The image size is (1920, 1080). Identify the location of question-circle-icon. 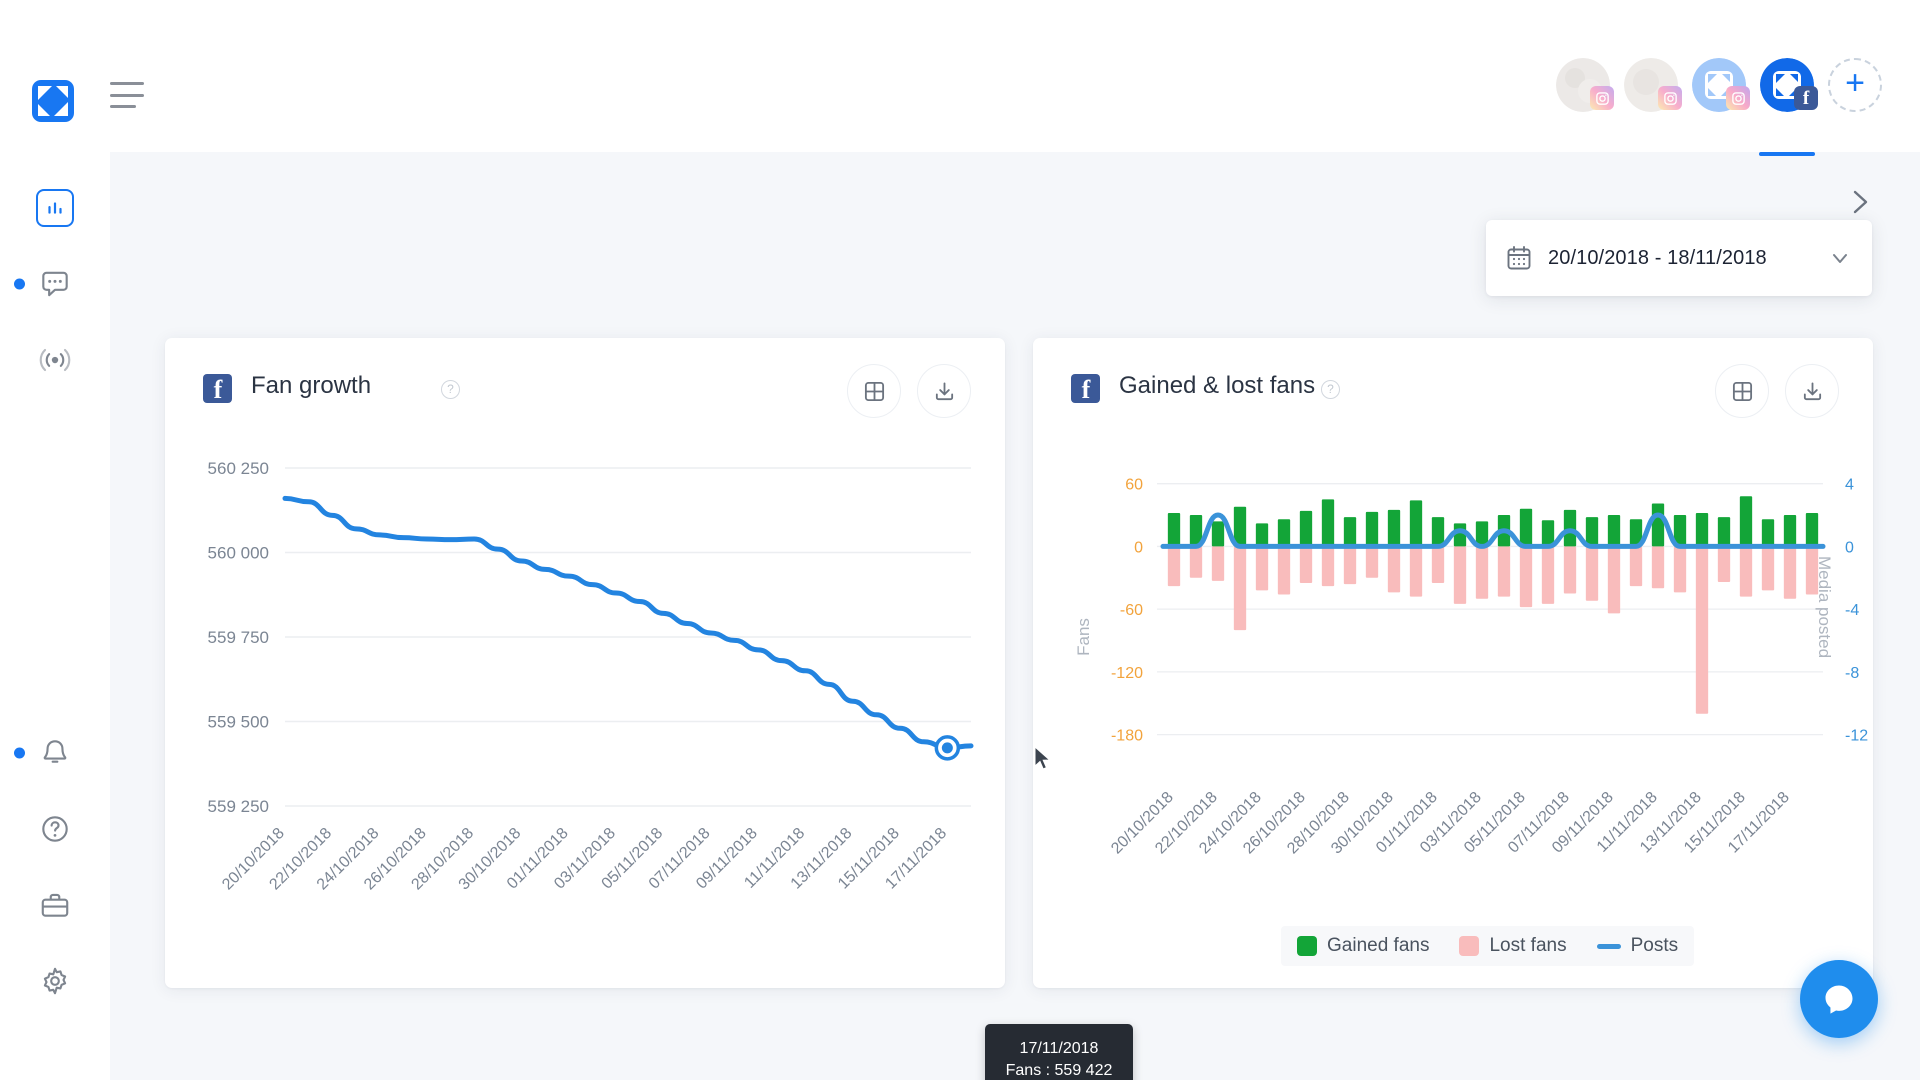
(55, 829).